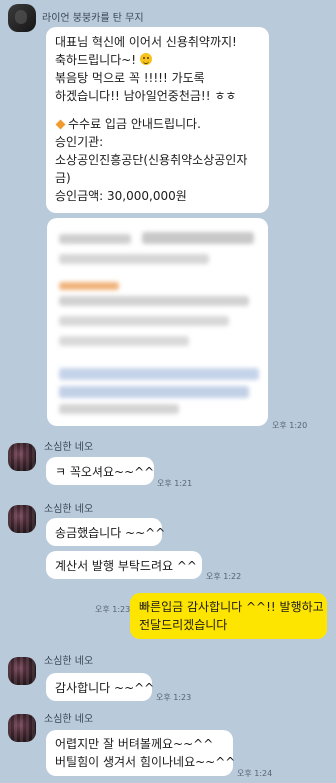  I want to click on message-line: 볶음탕 먹으로 꼭 !!!!! 가도록, so click(130, 78).